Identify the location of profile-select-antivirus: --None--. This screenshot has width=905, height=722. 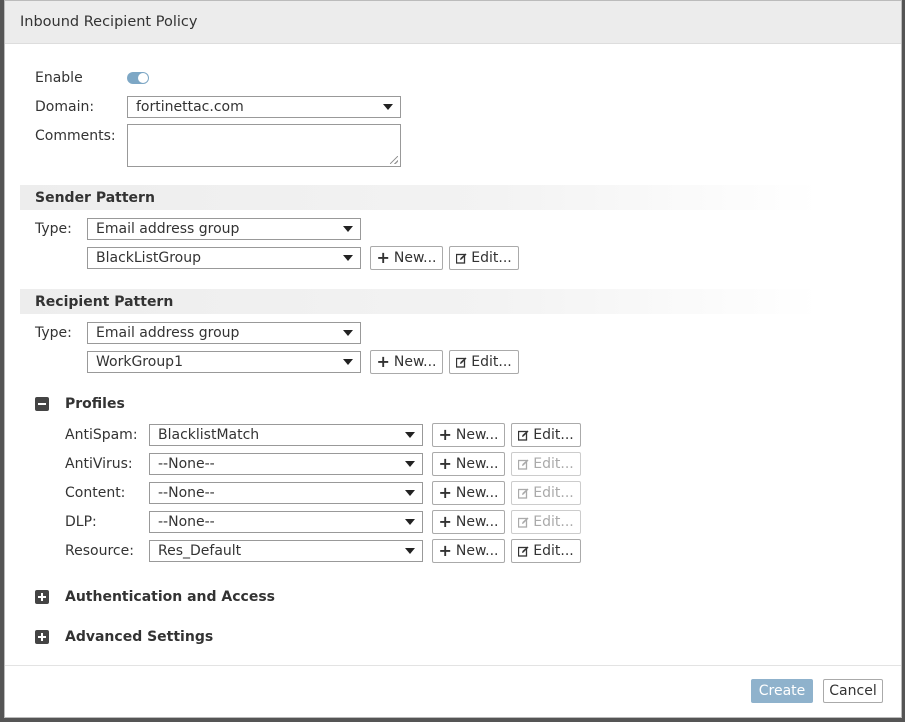
(286, 464).